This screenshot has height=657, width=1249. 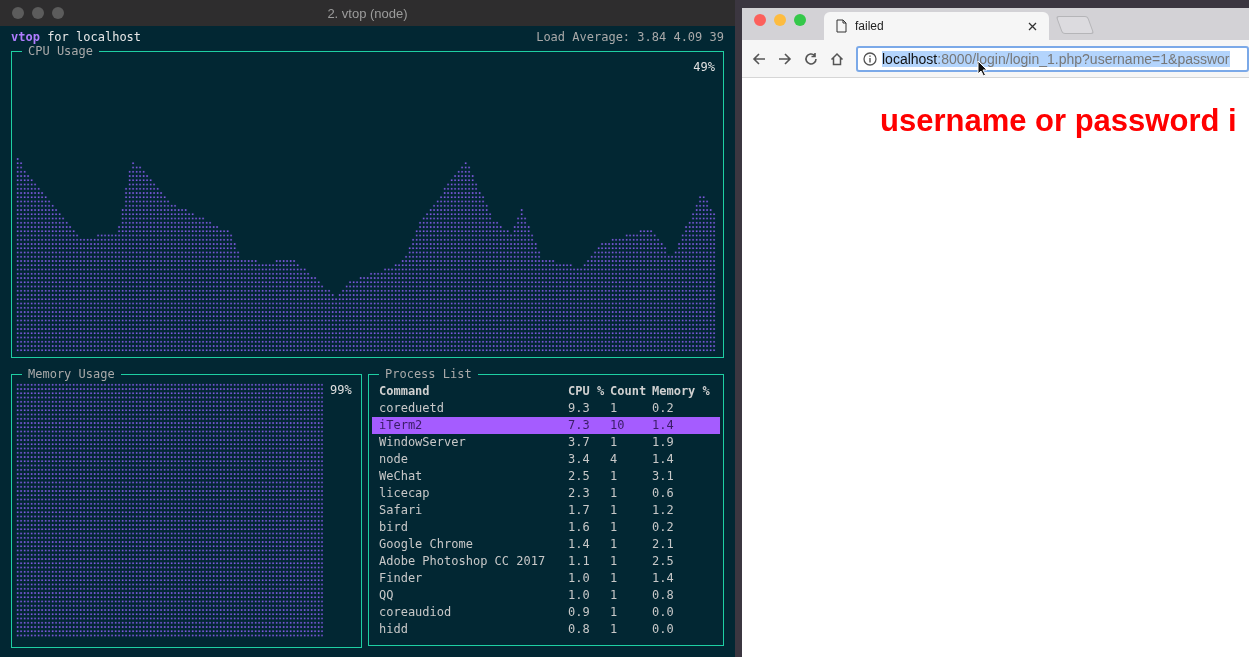 What do you see at coordinates (681, 391) in the screenshot?
I see `column-header: Memory %` at bounding box center [681, 391].